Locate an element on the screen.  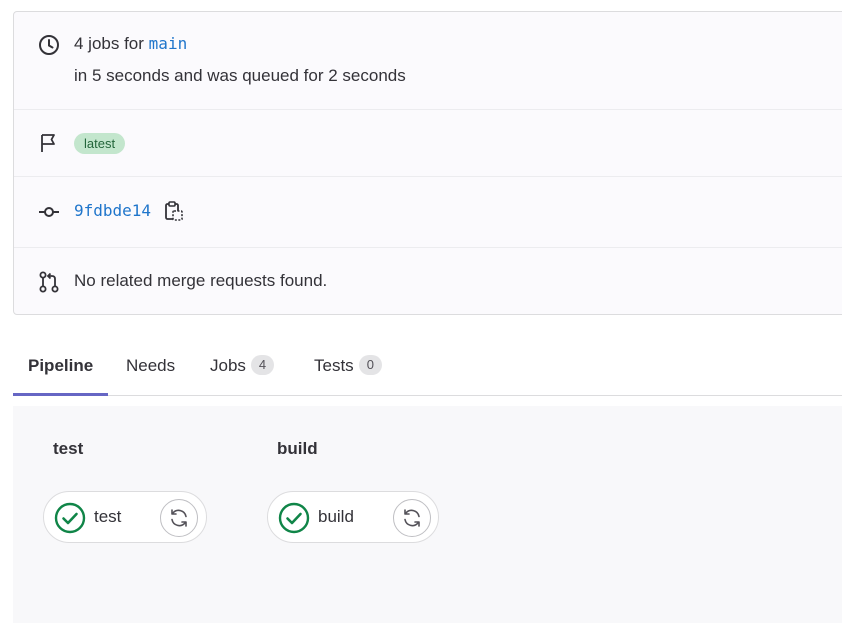
tab-jobs: Jobs 4 is located at coordinates (242, 367).